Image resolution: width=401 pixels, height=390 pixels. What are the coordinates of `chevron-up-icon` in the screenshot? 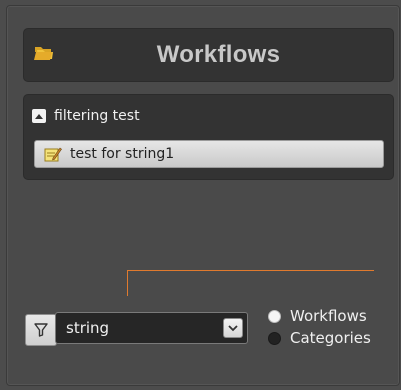 It's located at (39, 116).